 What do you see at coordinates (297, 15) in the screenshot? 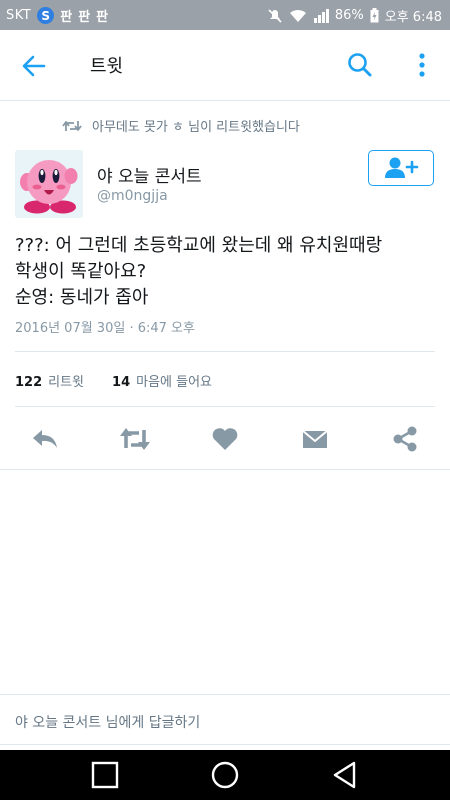
I see `wifi-icon` at bounding box center [297, 15].